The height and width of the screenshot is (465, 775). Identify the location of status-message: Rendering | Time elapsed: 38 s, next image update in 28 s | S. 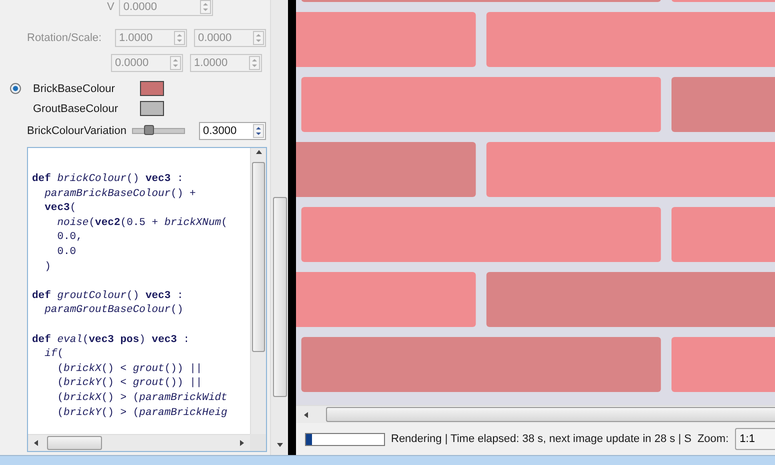
(541, 439).